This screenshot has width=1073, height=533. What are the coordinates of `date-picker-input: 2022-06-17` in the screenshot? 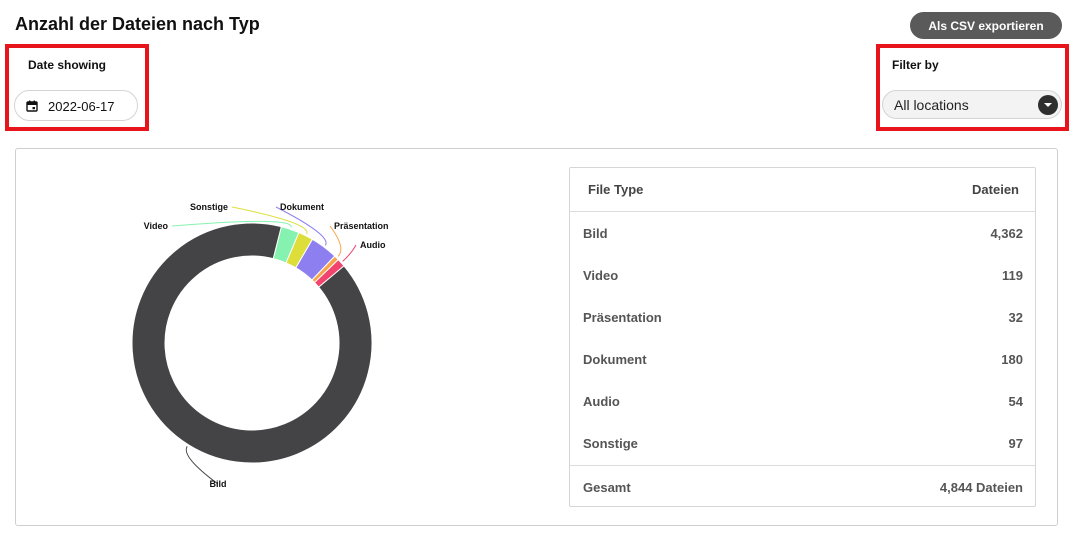 It's located at (76, 105).